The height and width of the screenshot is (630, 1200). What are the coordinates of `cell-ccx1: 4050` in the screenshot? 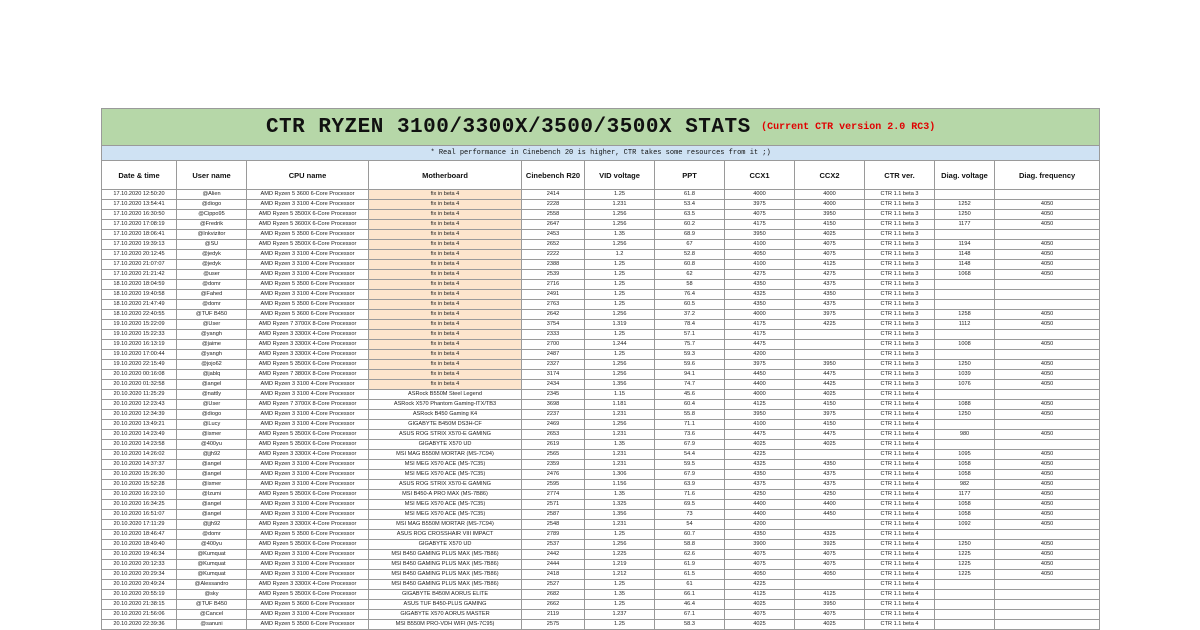 It's located at (759, 574).